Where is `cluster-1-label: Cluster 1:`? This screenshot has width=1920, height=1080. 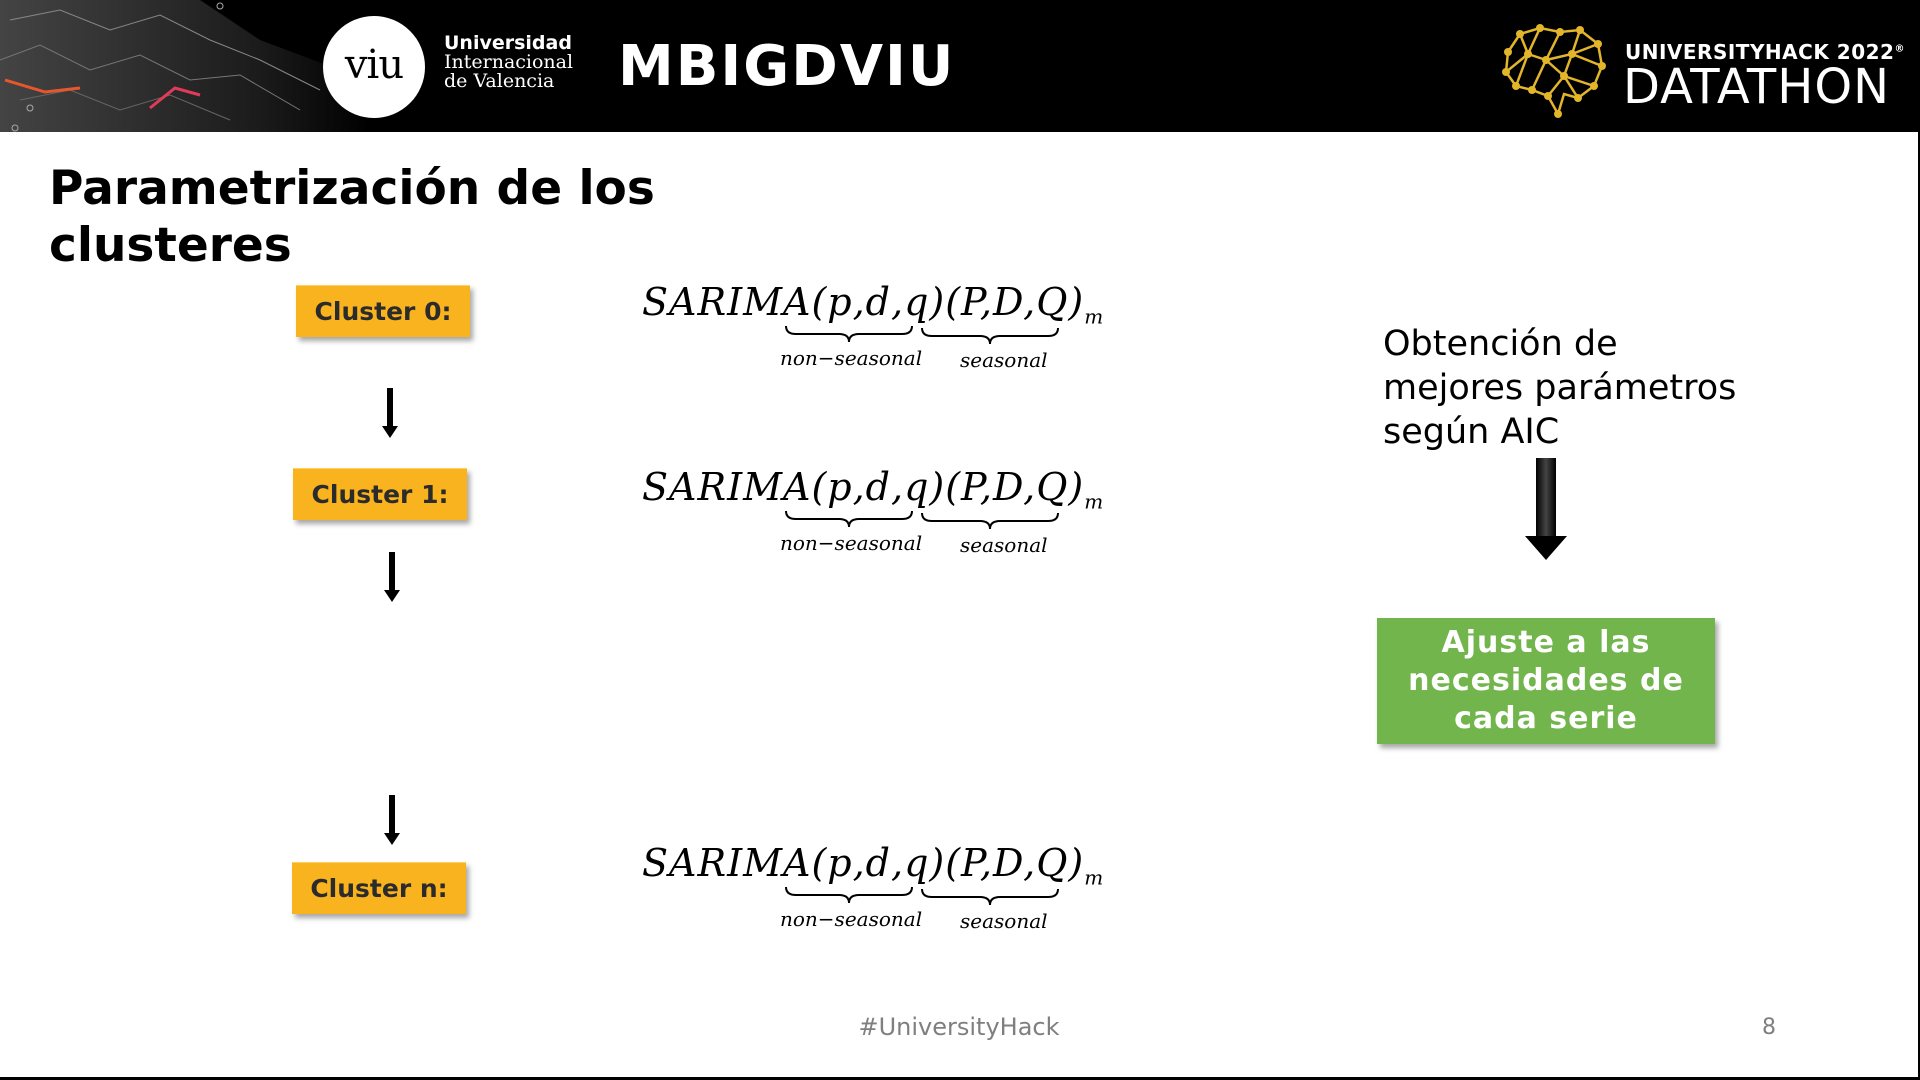 cluster-1-label: Cluster 1: is located at coordinates (380, 494).